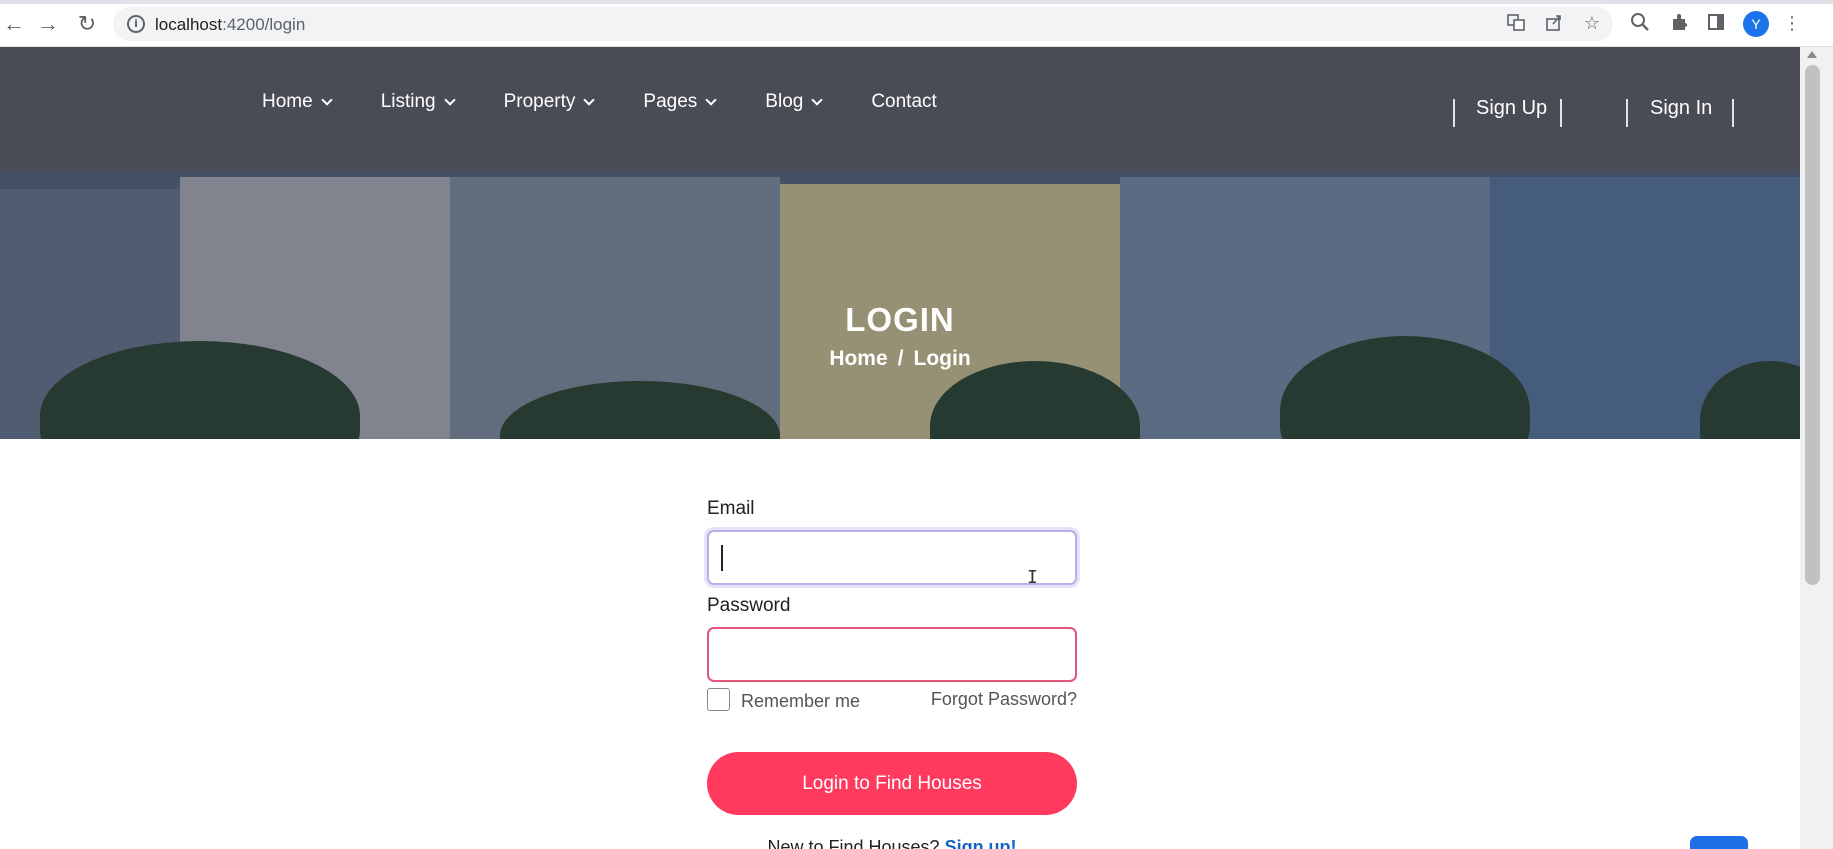 The width and height of the screenshot is (1833, 849). What do you see at coordinates (1812, 54) in the screenshot?
I see `scroll-up-arrow-icon` at bounding box center [1812, 54].